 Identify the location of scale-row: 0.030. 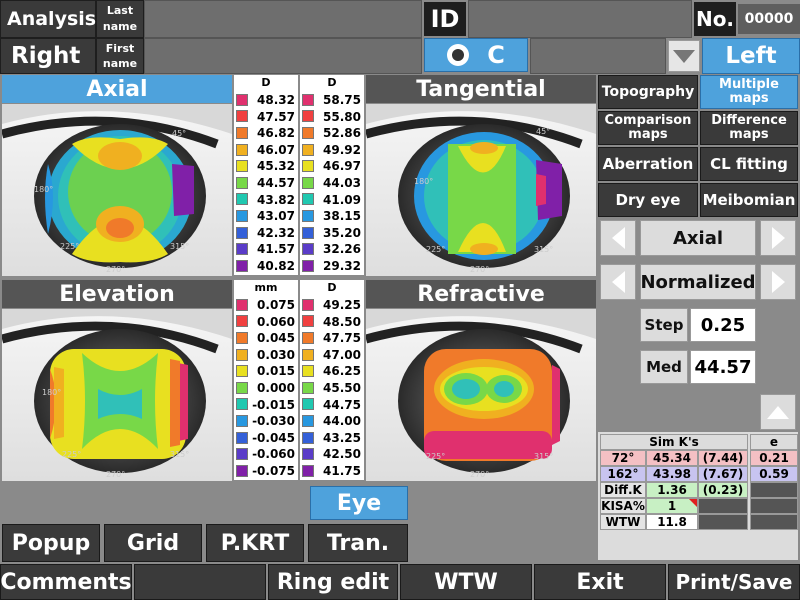
(266, 355).